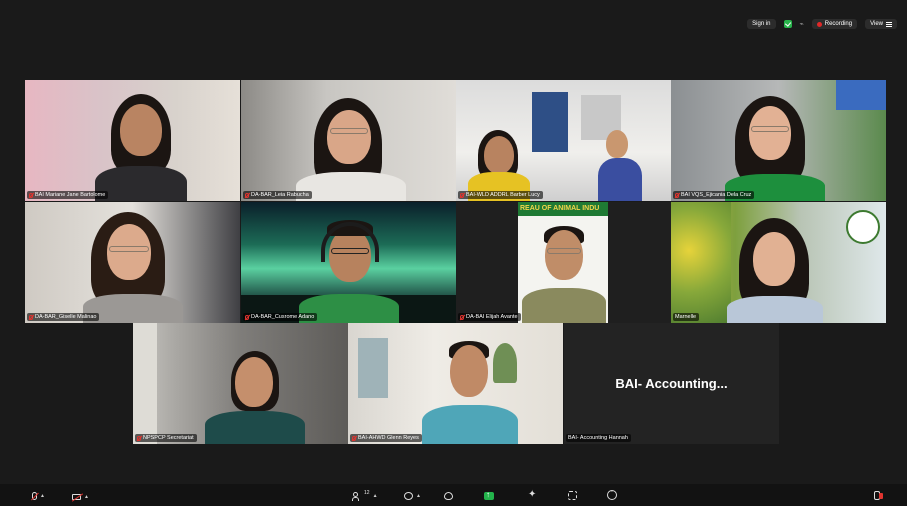  I want to click on share-screen-icon, so click(489, 495).